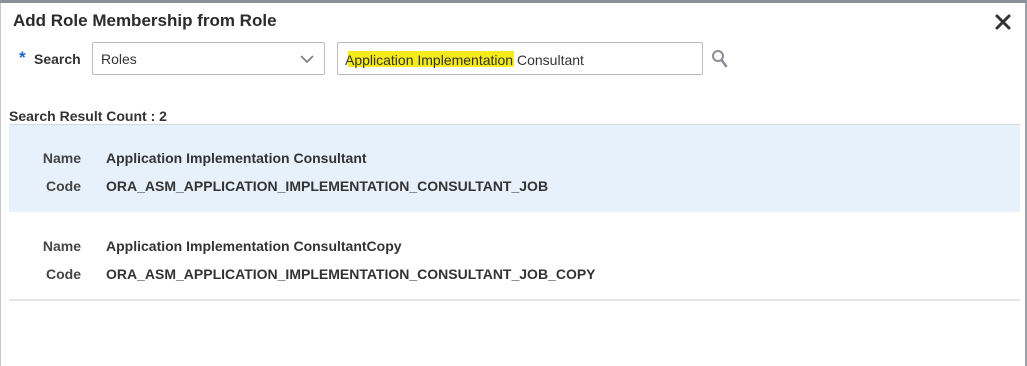 The image size is (1027, 366). Describe the element at coordinates (145, 20) in the screenshot. I see `dialog-title: Add Role Membership from Role` at that location.